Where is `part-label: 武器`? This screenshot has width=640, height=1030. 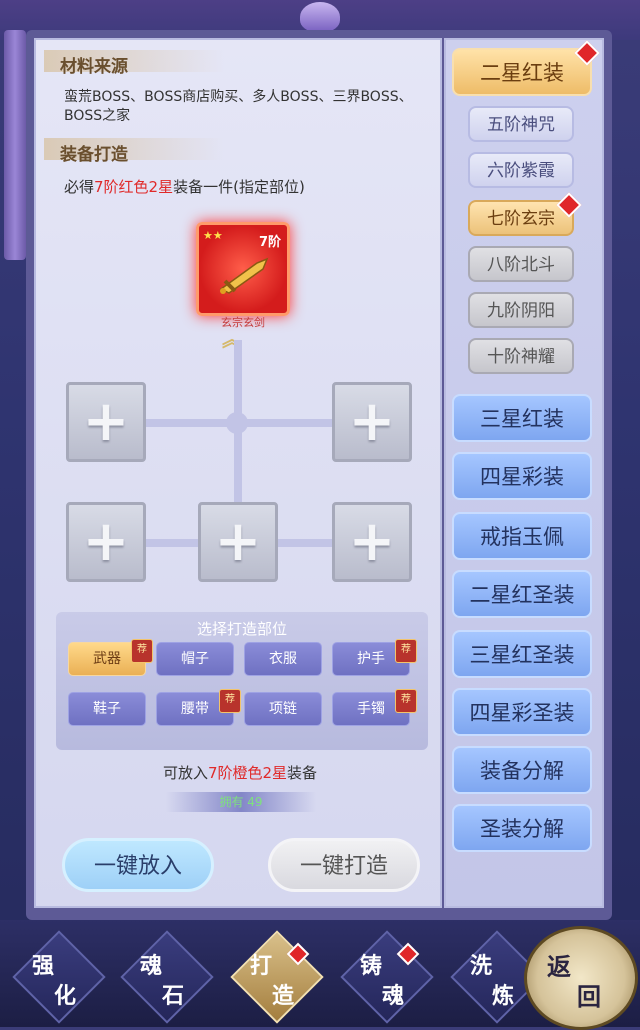 part-label: 武器 is located at coordinates (107, 659).